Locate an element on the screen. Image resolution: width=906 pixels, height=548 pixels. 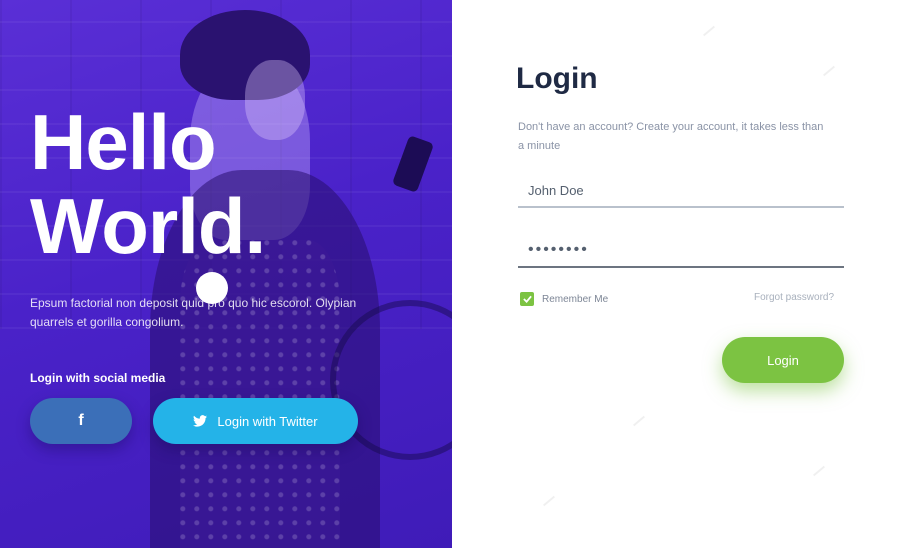
check-icon is located at coordinates (527, 299).